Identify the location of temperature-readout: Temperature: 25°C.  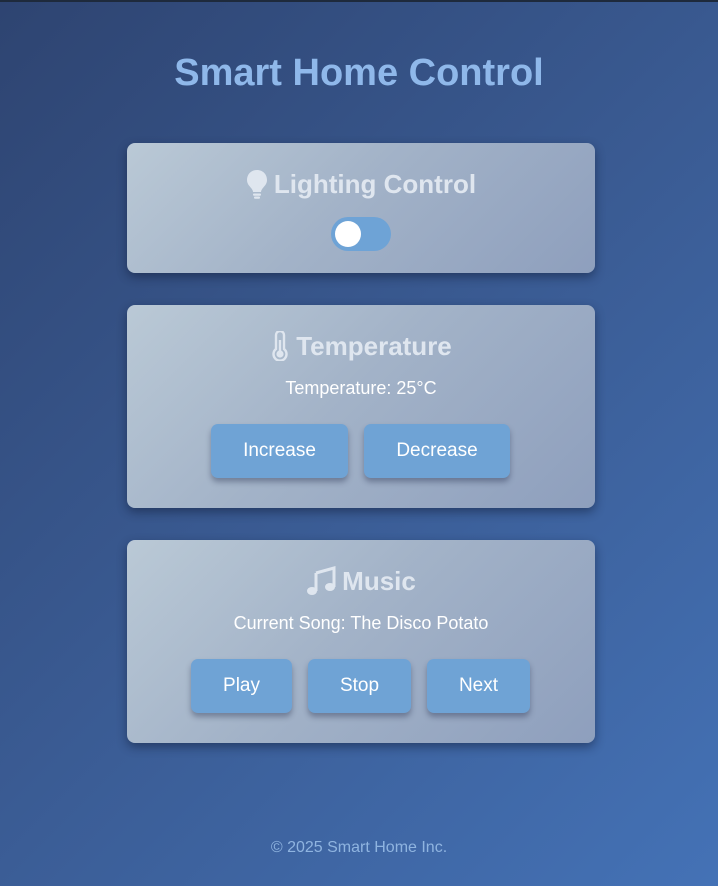
(361, 388).